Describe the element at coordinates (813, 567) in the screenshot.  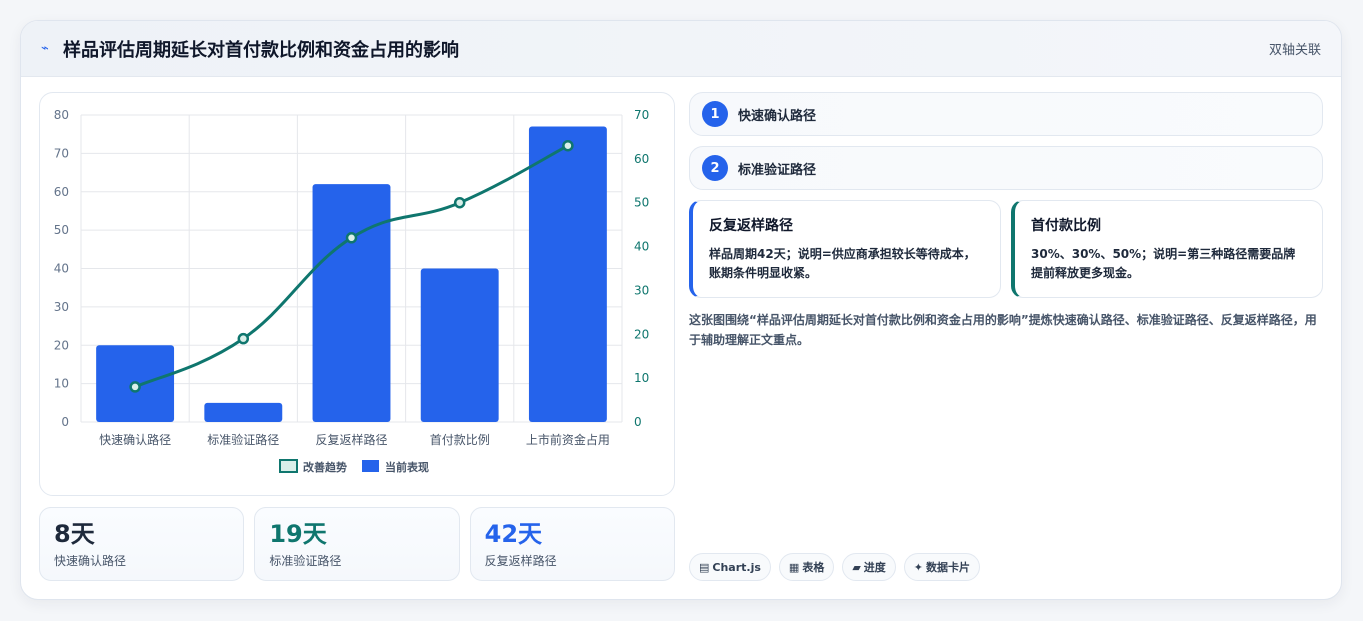
I see `pill-label: 表格` at that location.